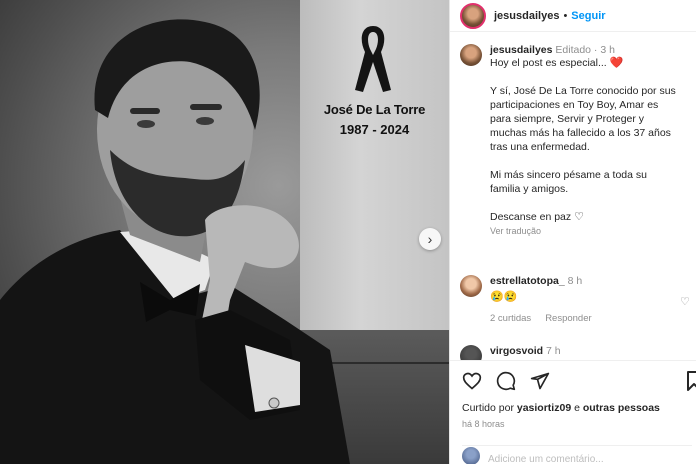 This screenshot has width=696, height=464. What do you see at coordinates (568, 318) in the screenshot?
I see `reply-button: Responder` at bounding box center [568, 318].